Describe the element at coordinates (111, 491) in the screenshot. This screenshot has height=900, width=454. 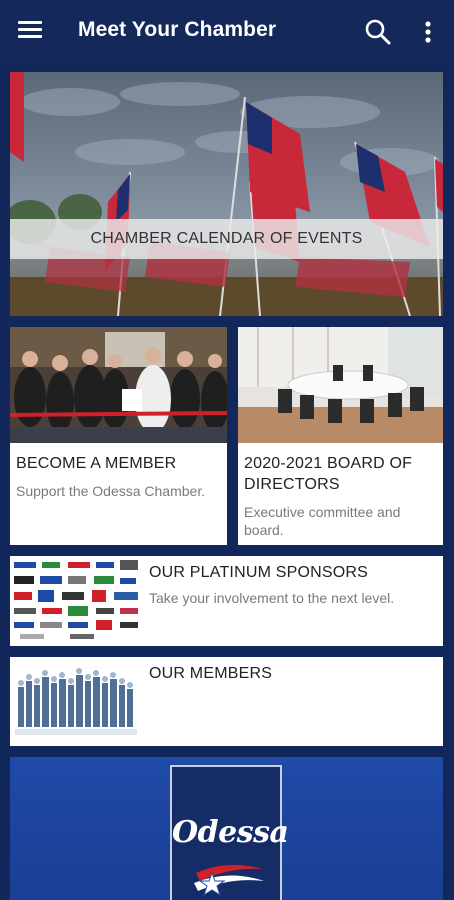
I see `become-member-subtitle: Support the Odessa Chamber.` at that location.